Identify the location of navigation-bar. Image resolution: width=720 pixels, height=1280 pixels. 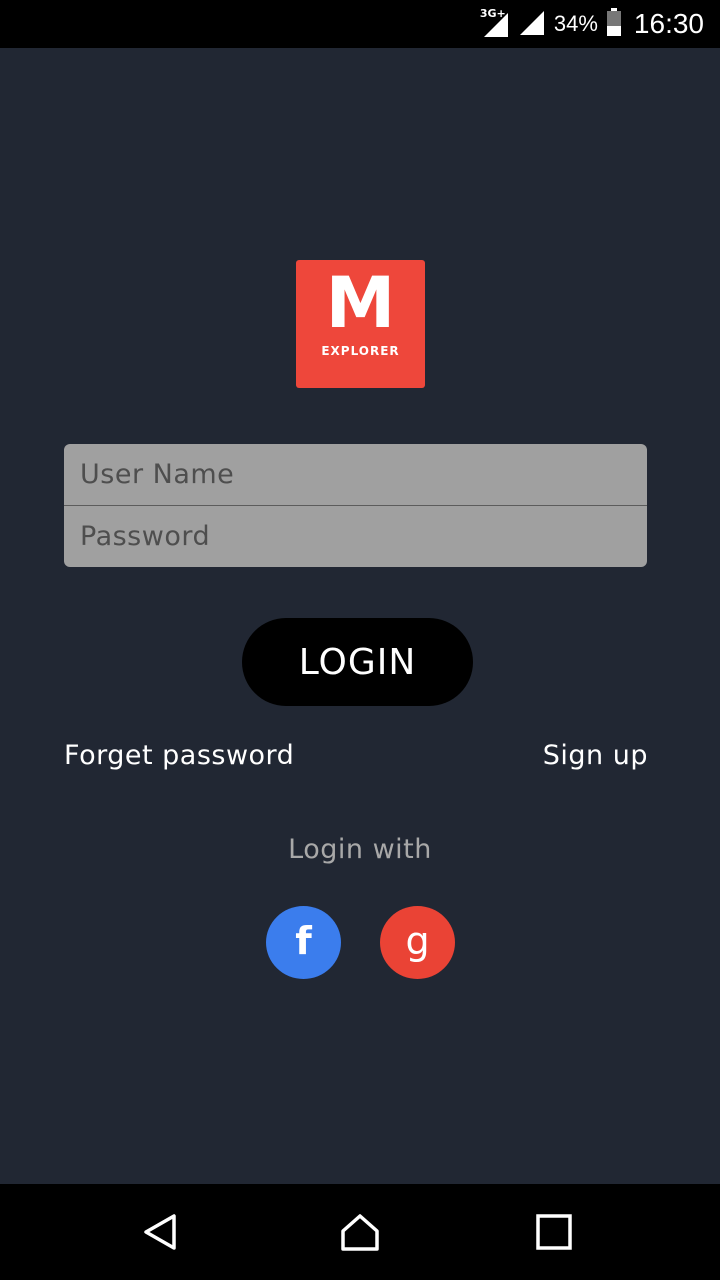
(360, 1232).